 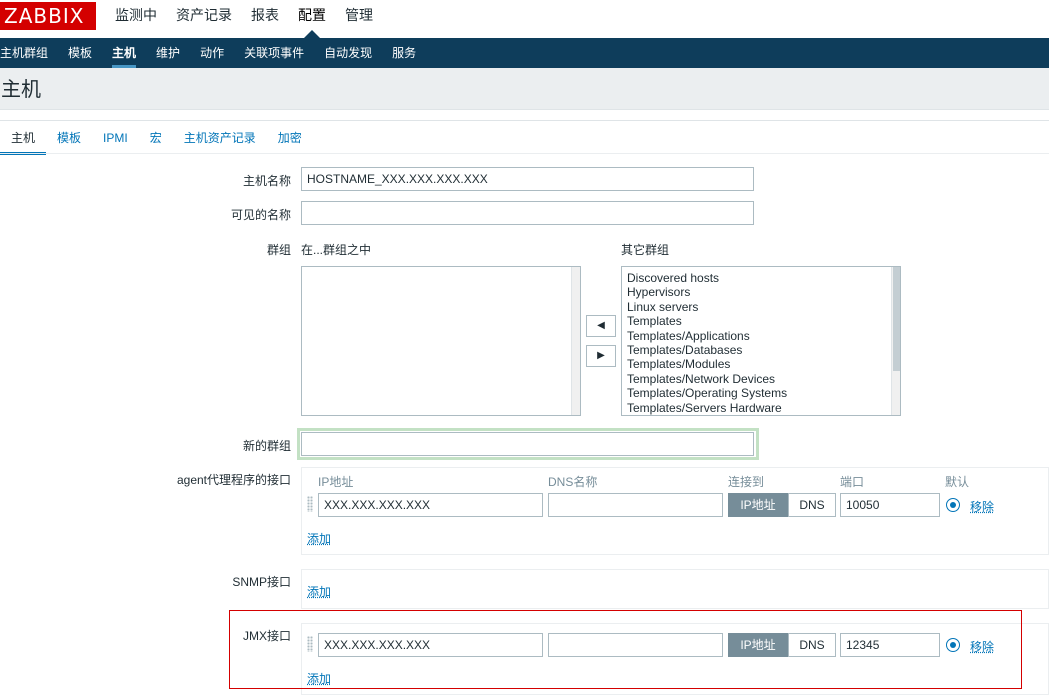 I want to click on top-menu-configuration: 配置, so click(x=312, y=15).